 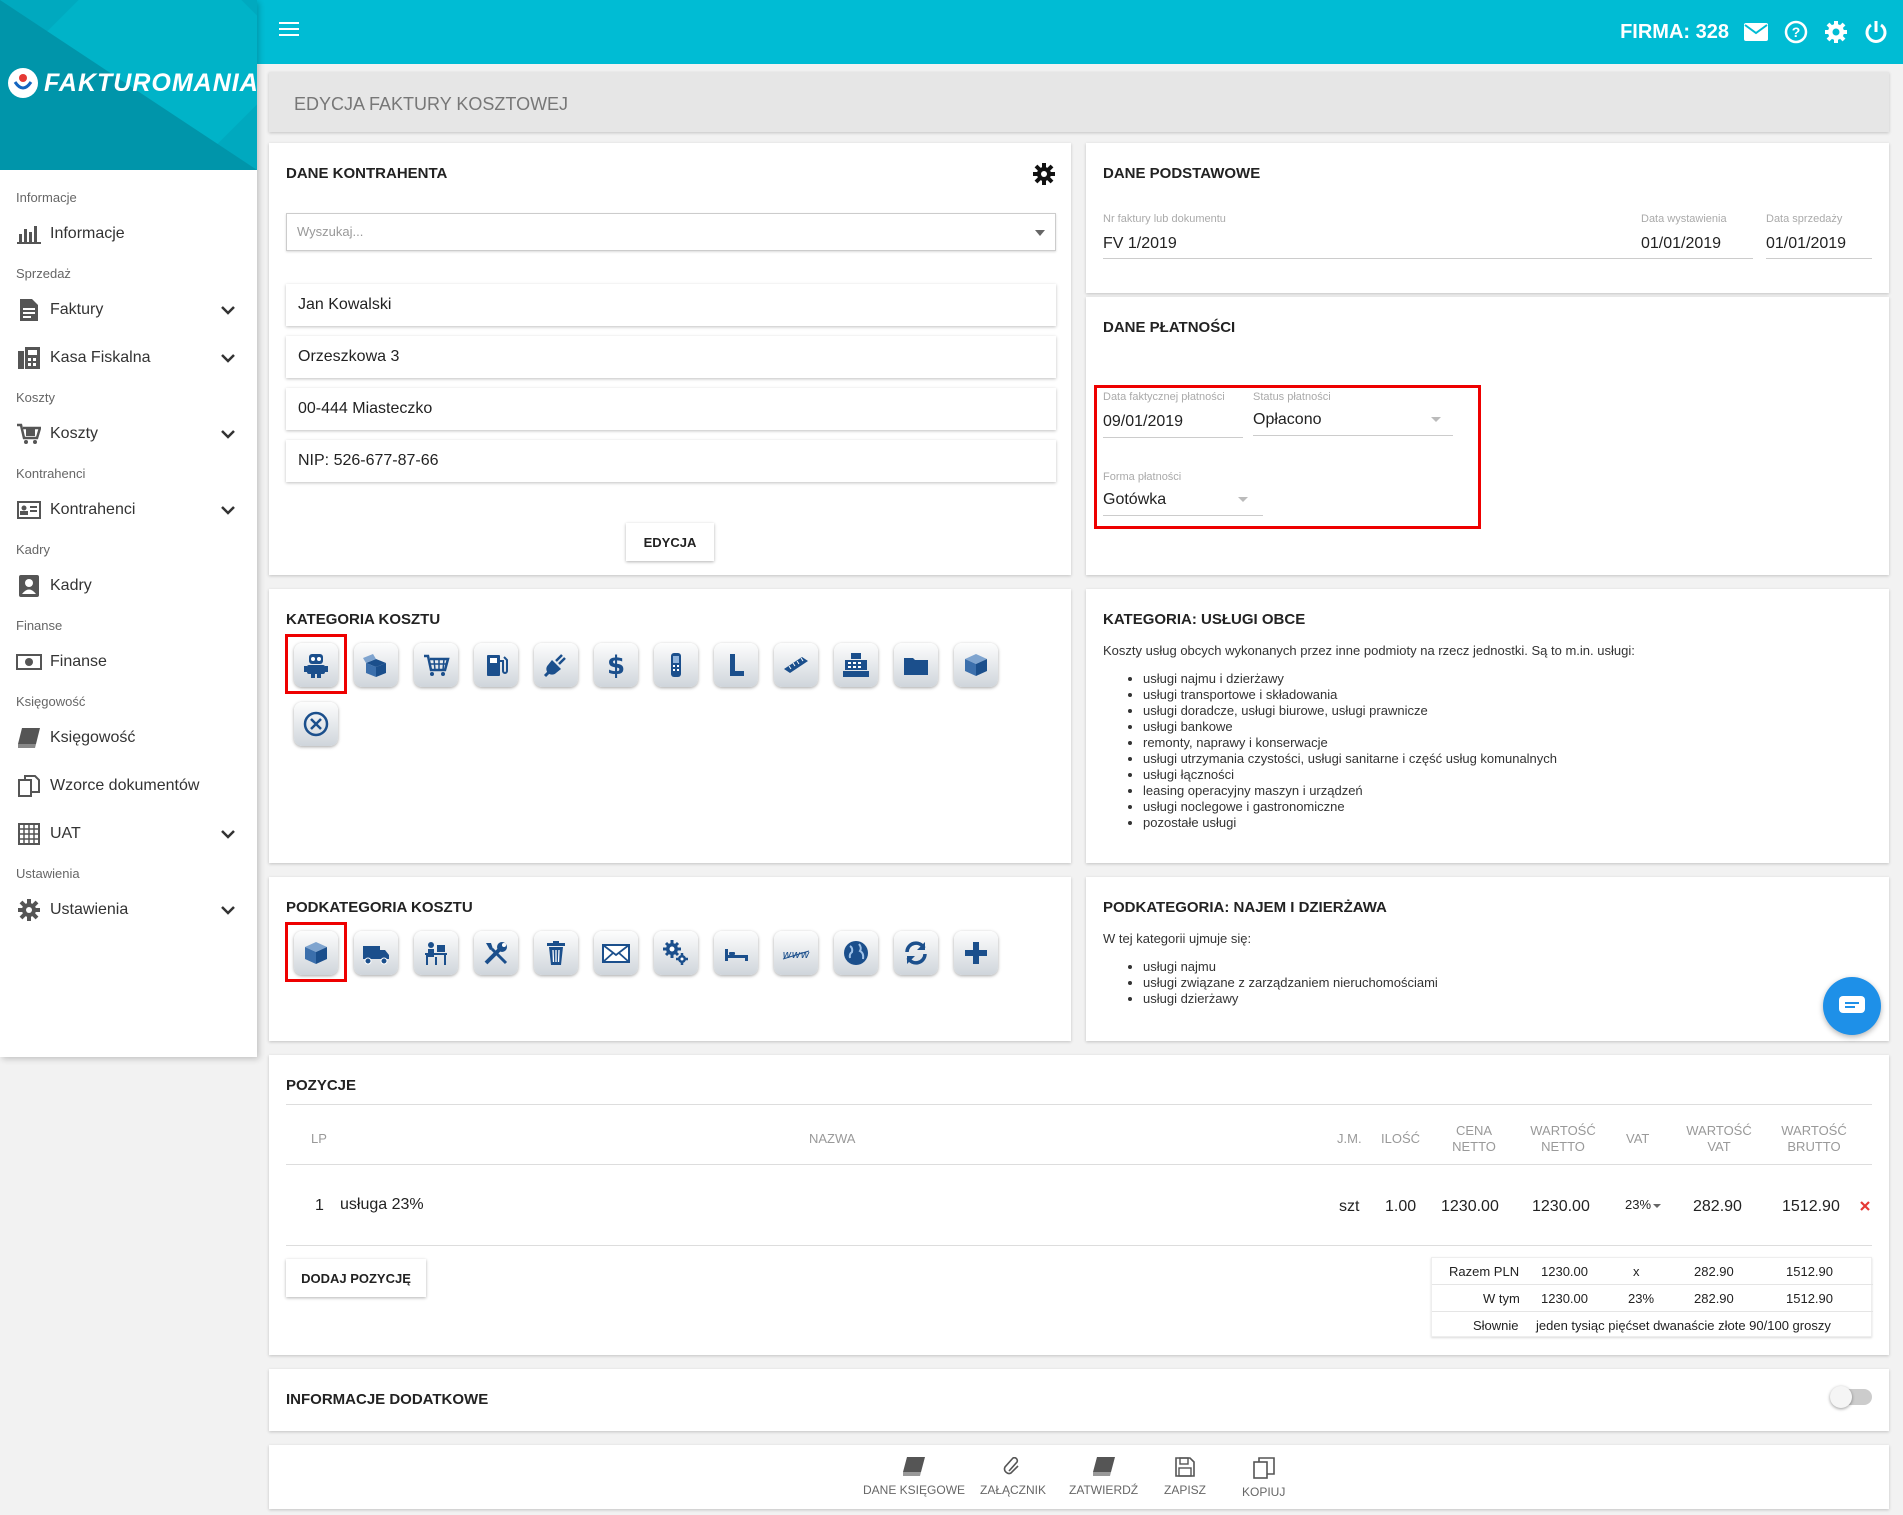 I want to click on sidebar-item-ksiegowosc: Księgowość, so click(x=128, y=738).